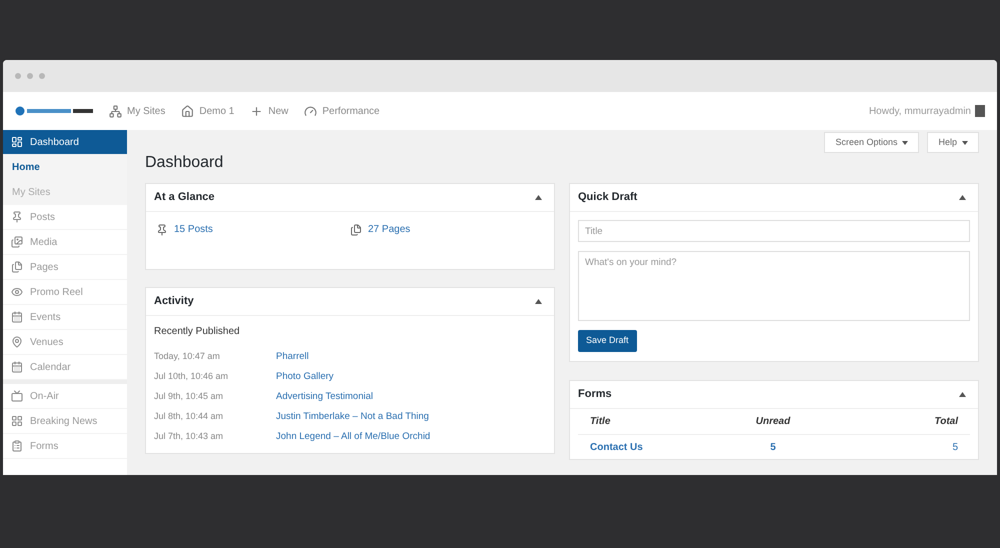 This screenshot has height=548, width=1000. Describe the element at coordinates (65, 421) in the screenshot. I see `sidebar-item: Breaking News` at that location.